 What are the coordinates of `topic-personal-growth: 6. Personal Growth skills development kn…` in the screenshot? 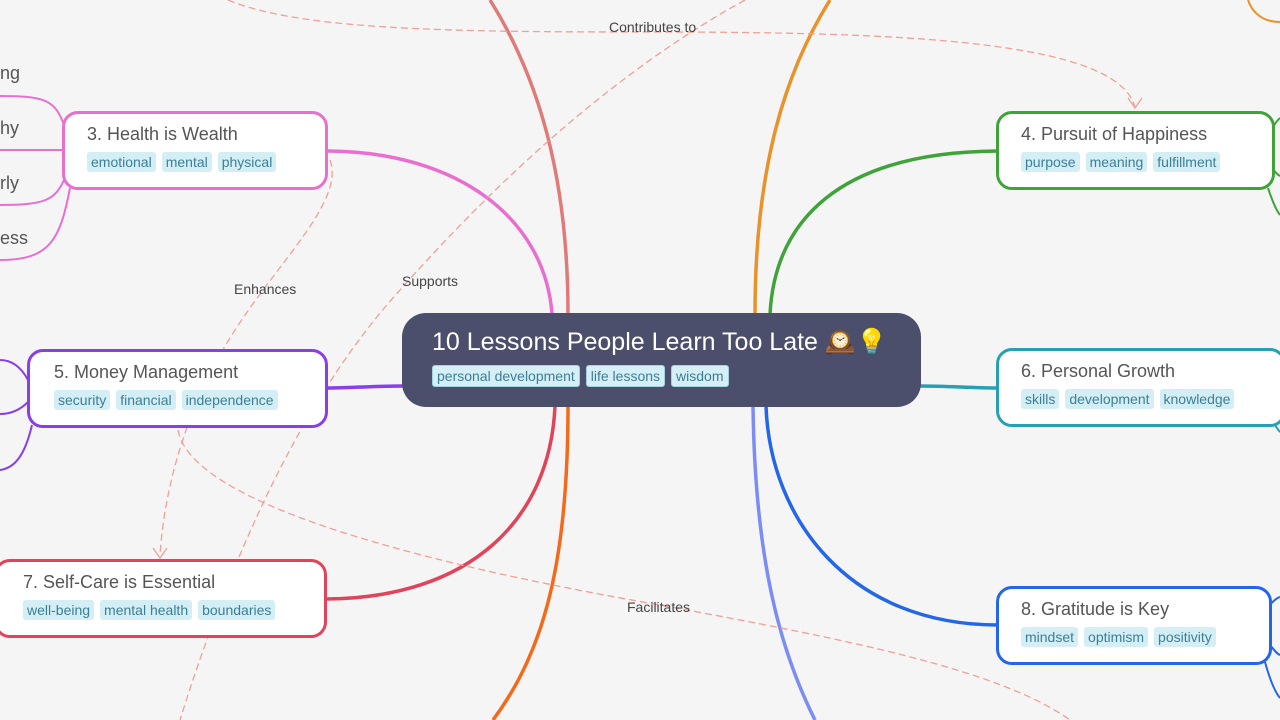 It's located at (1138, 387).